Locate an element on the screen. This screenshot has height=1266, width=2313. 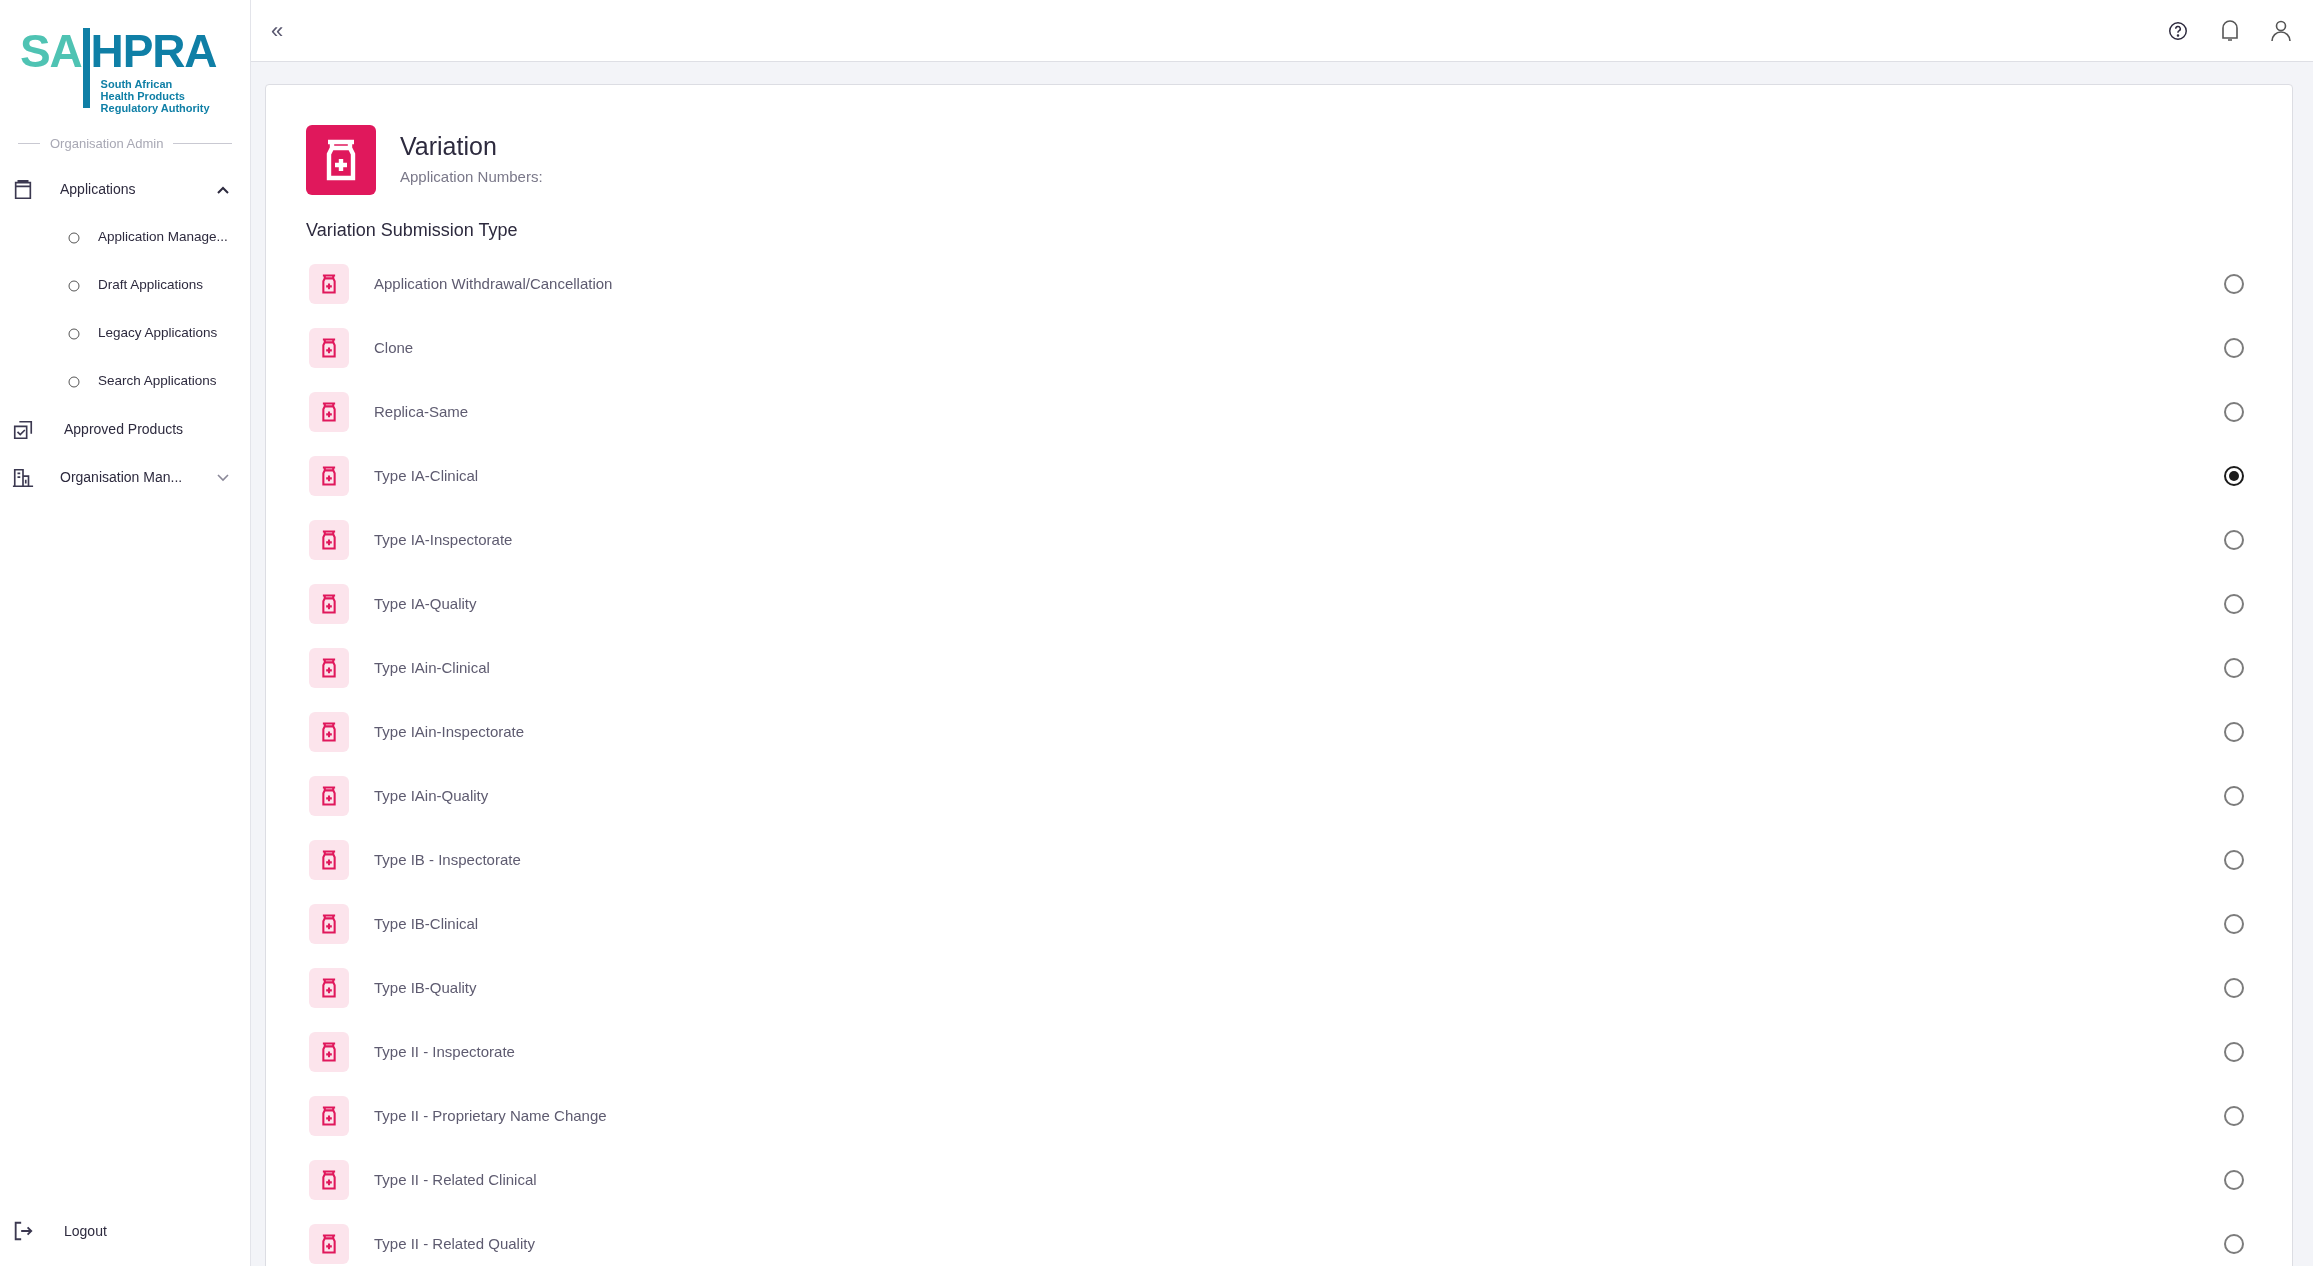
stacked-squares-icon is located at coordinates (23, 429).